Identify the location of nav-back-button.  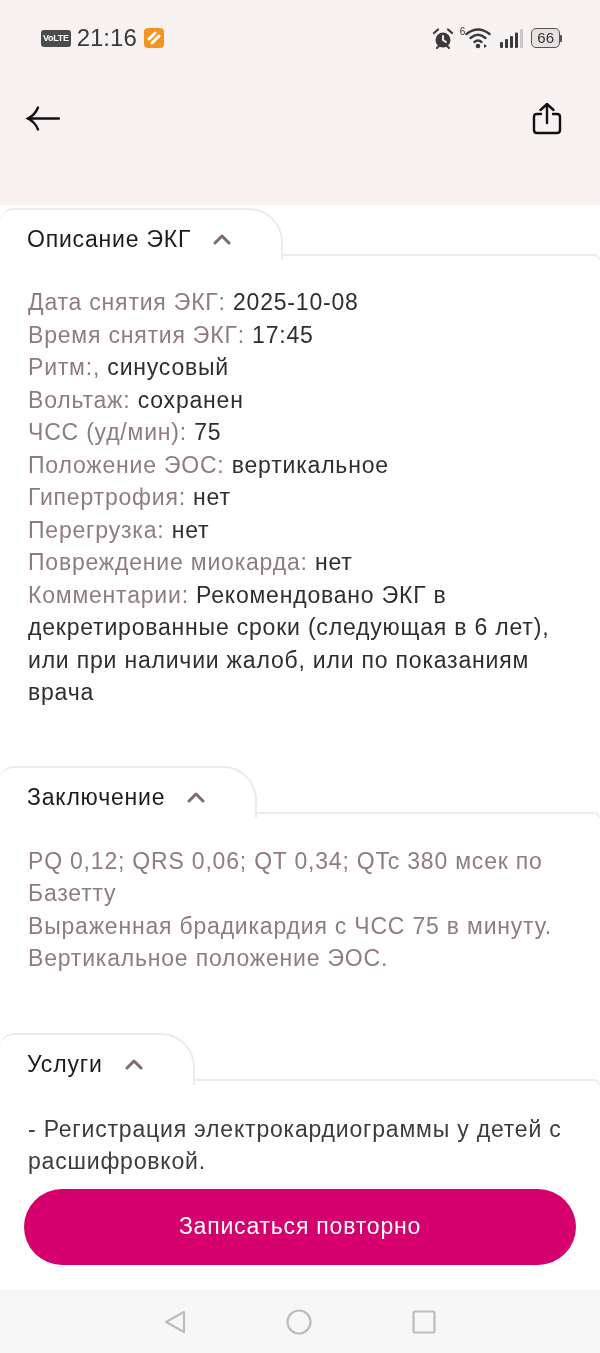
(175, 1321).